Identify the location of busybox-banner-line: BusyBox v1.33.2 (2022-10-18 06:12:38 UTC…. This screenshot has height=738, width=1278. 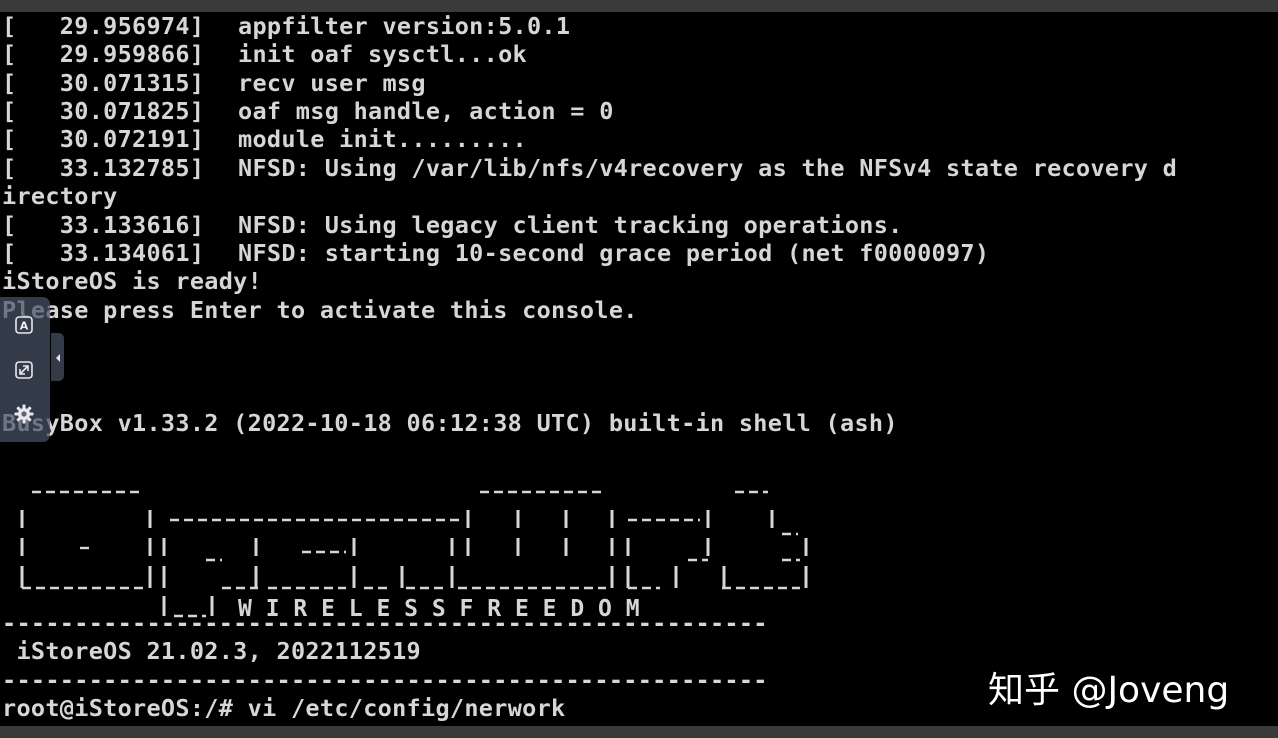
(450, 423).